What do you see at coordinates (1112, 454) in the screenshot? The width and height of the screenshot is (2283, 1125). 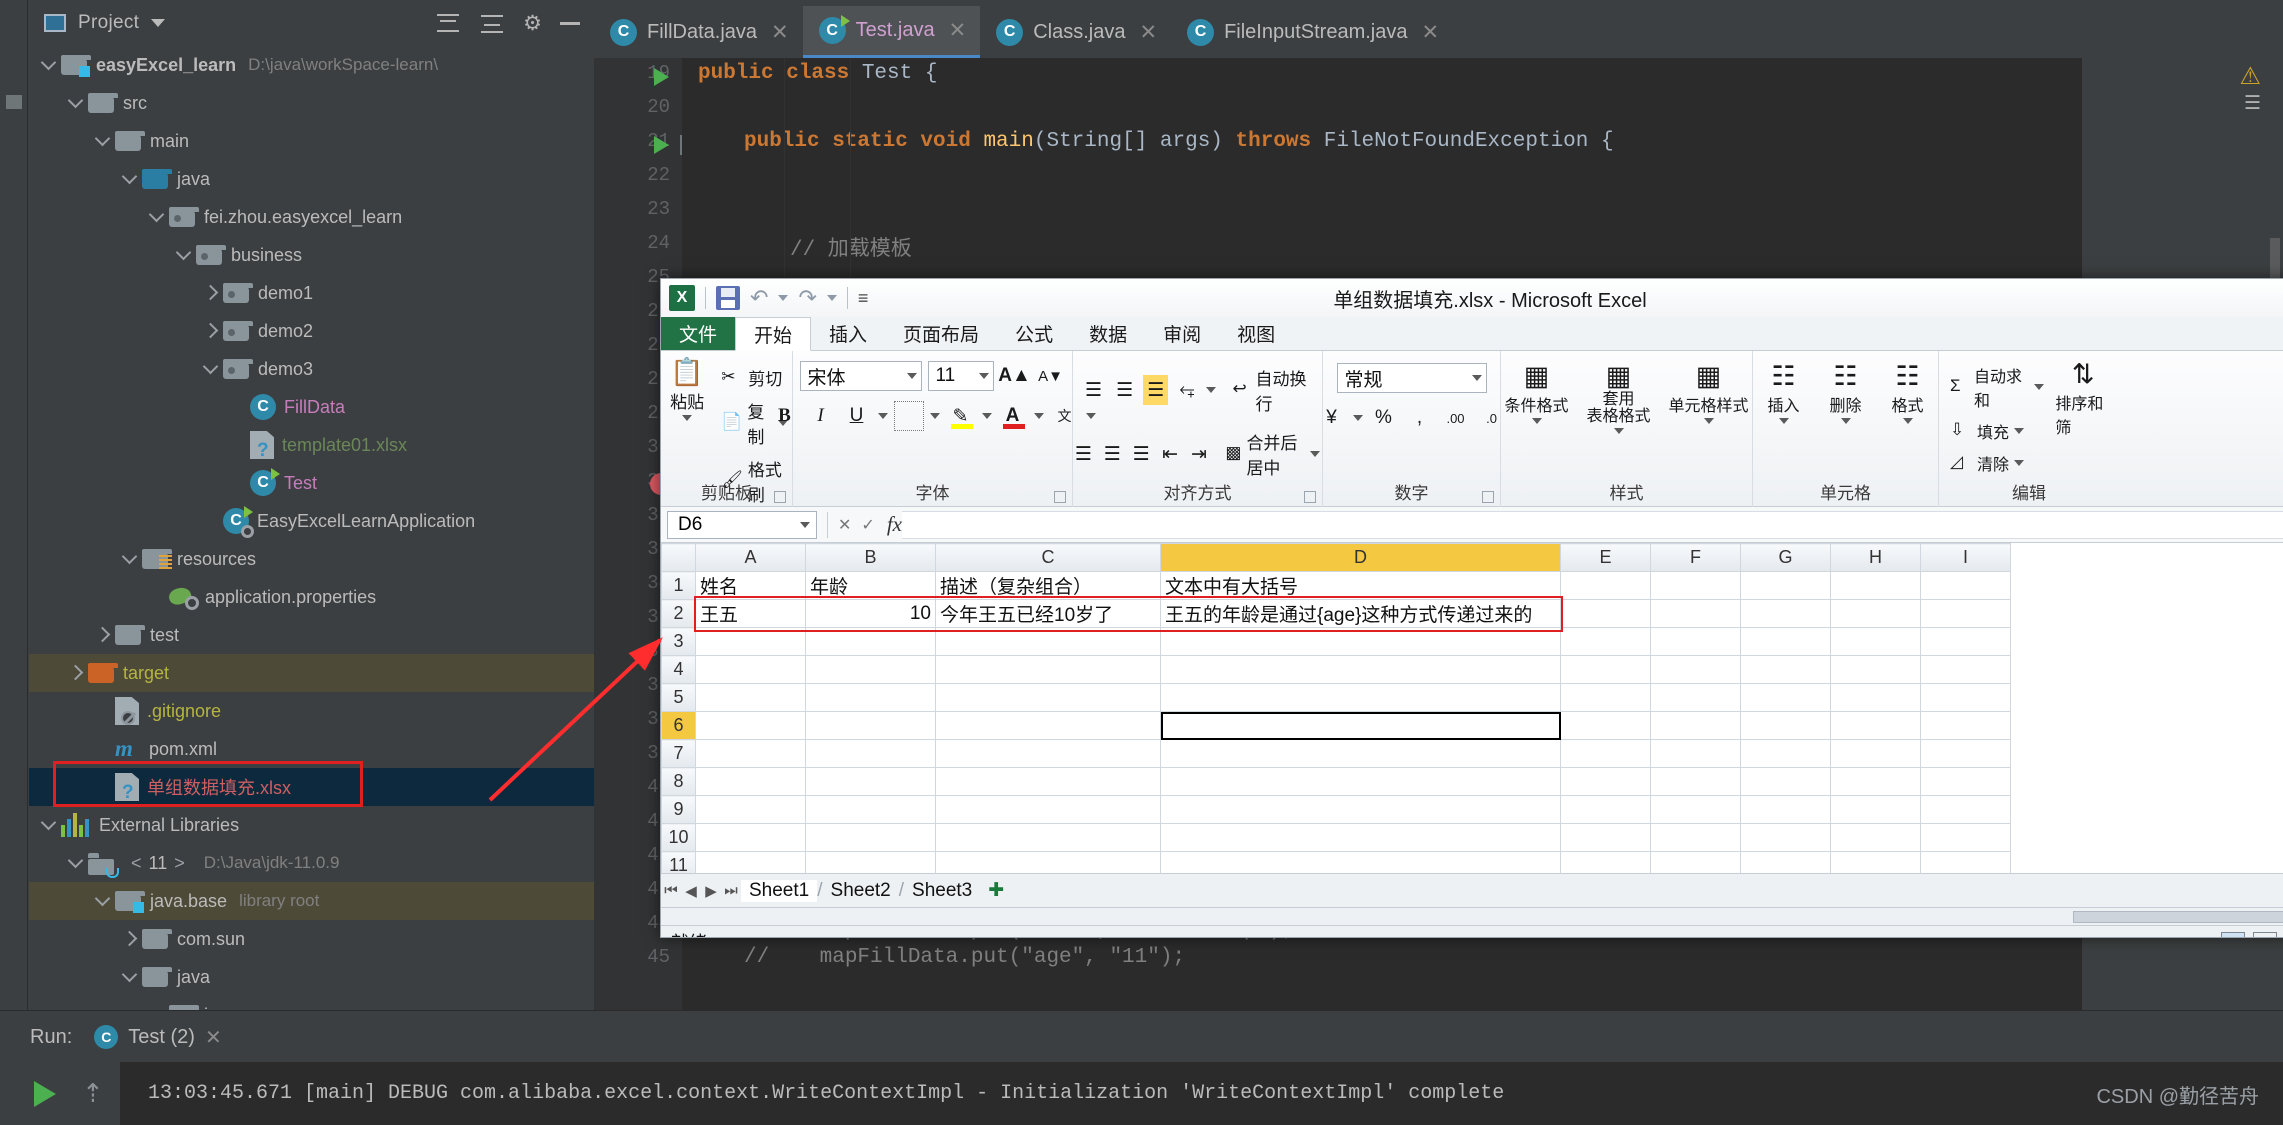 I see `align-center-icon: ☰` at bounding box center [1112, 454].